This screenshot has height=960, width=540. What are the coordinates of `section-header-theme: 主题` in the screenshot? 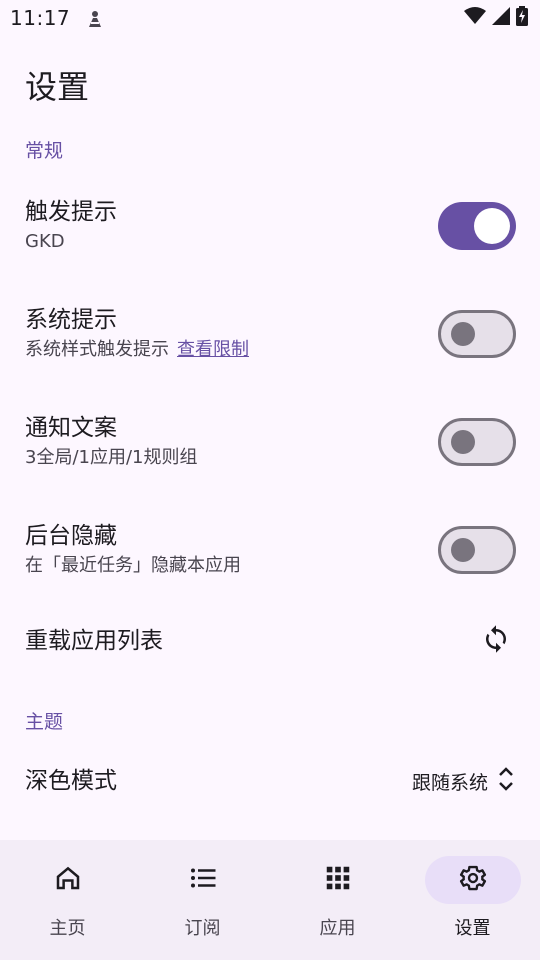 It's located at (44, 722).